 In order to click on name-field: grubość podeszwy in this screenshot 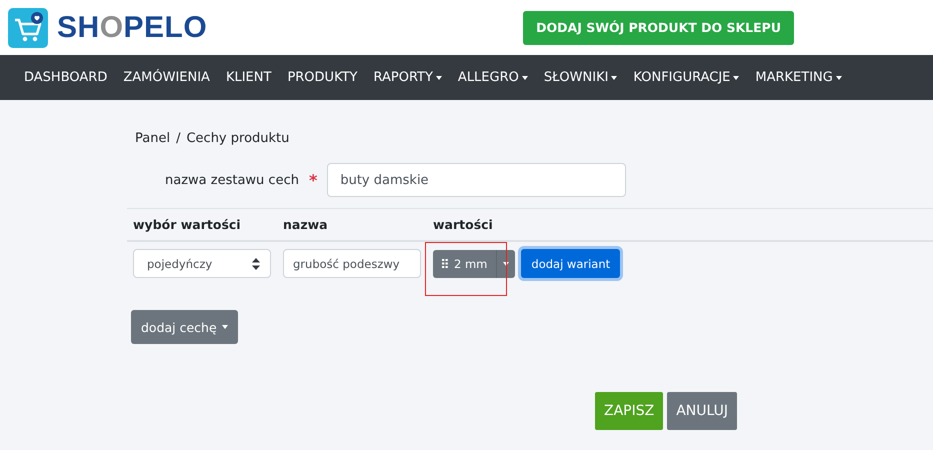, I will do `click(352, 263)`.